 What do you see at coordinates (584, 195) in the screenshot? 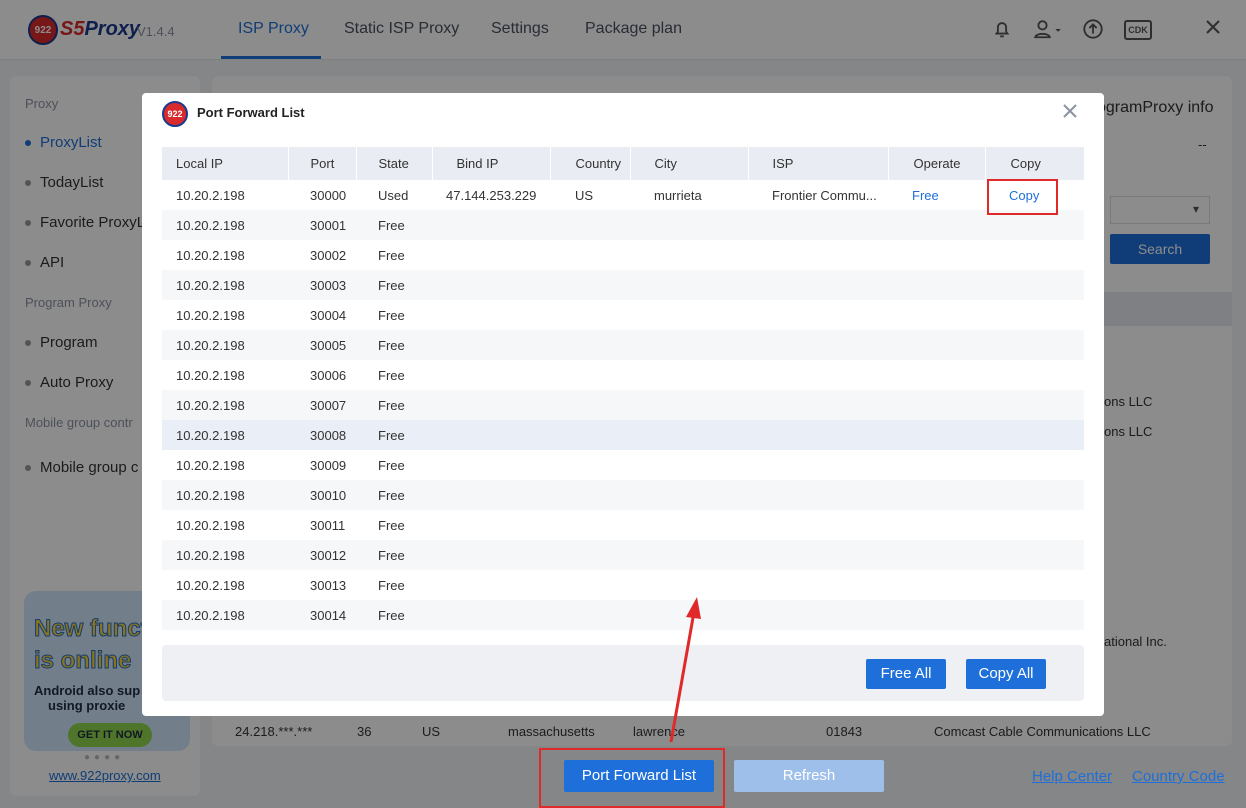
I see `cell-country: US` at bounding box center [584, 195].